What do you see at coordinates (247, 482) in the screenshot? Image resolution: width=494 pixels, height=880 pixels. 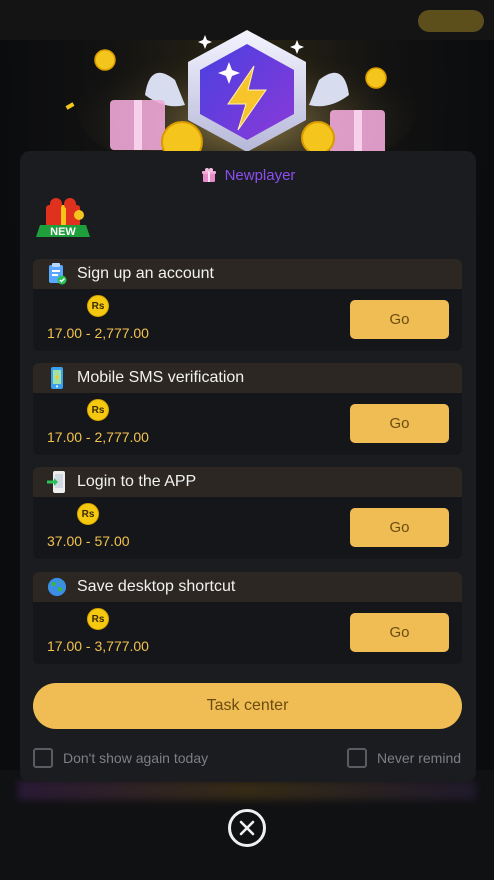 I see `task-header: Login to the APP` at bounding box center [247, 482].